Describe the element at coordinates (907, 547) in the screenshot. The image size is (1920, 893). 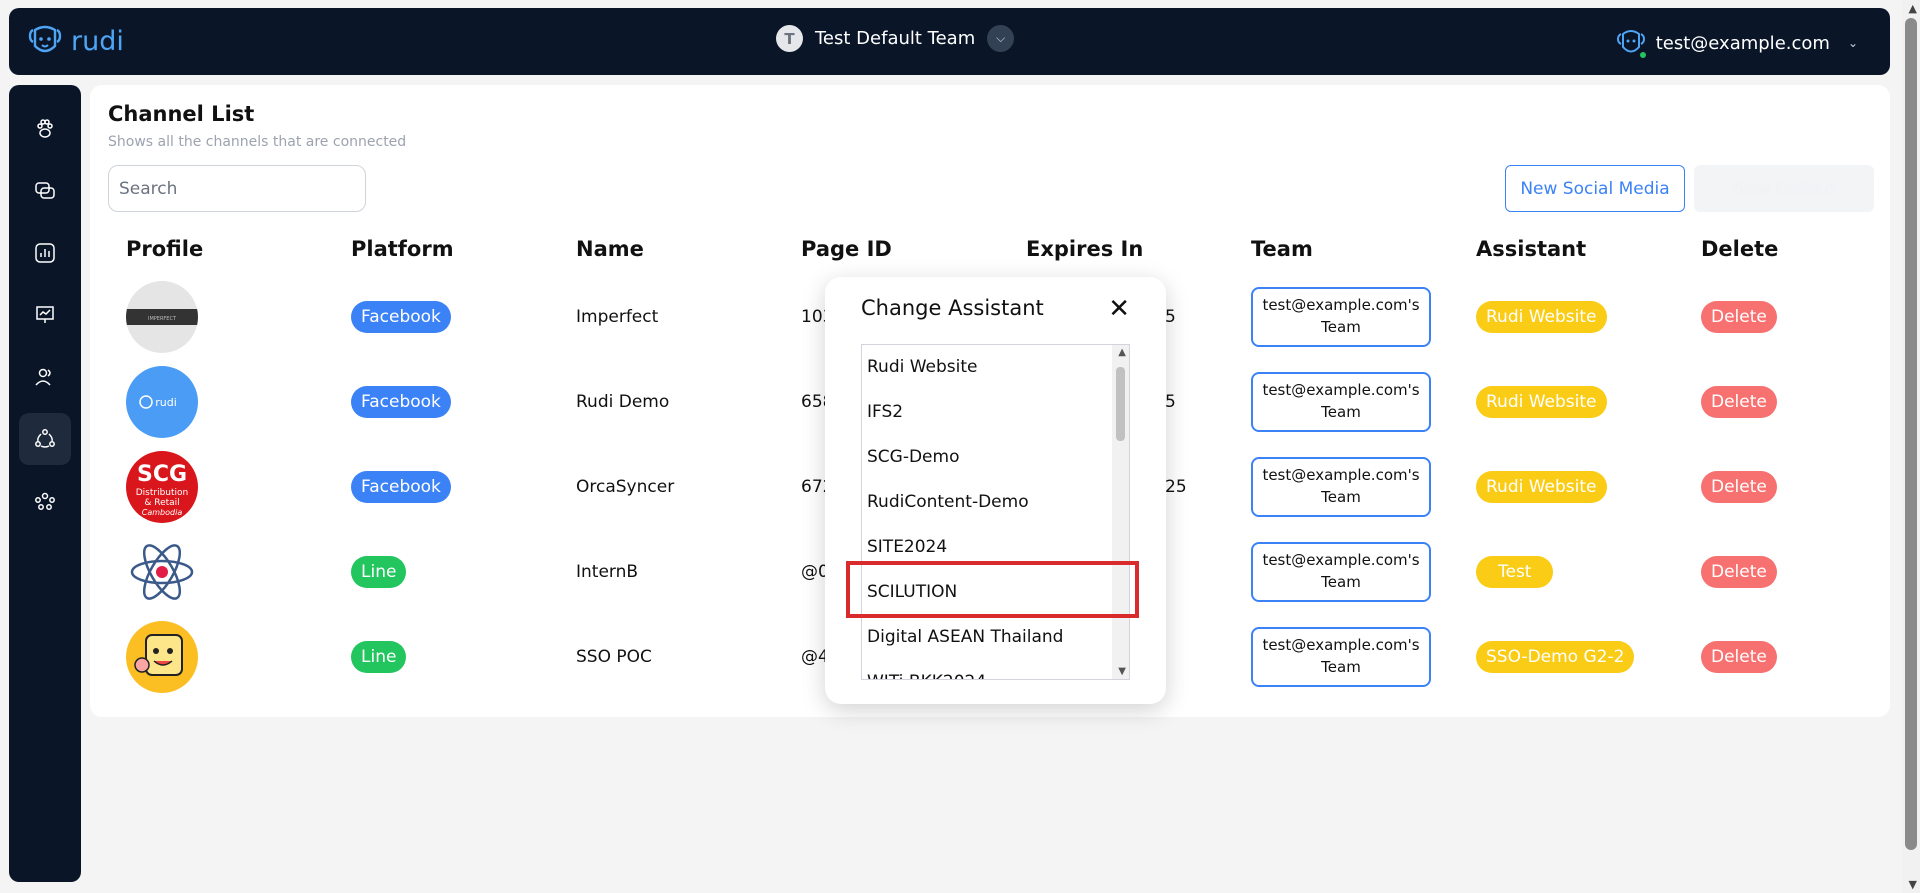
I see `assistant-option: SITE2024` at that location.